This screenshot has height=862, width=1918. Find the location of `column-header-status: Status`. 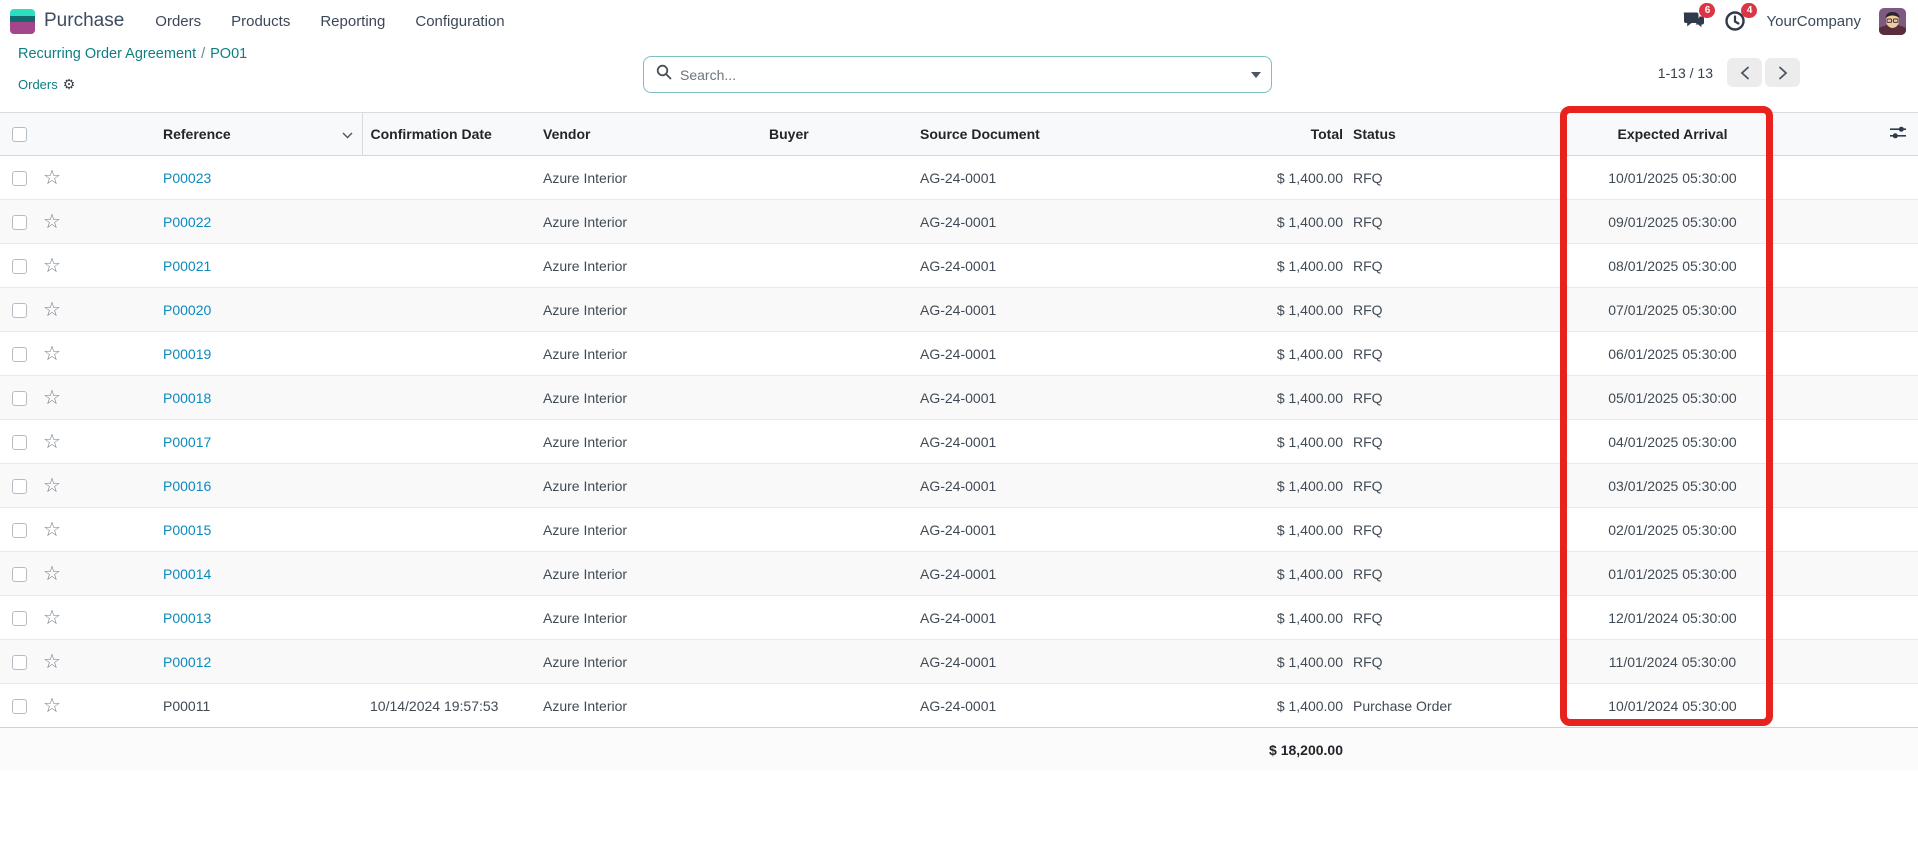

column-header-status: Status is located at coordinates (1451, 134).